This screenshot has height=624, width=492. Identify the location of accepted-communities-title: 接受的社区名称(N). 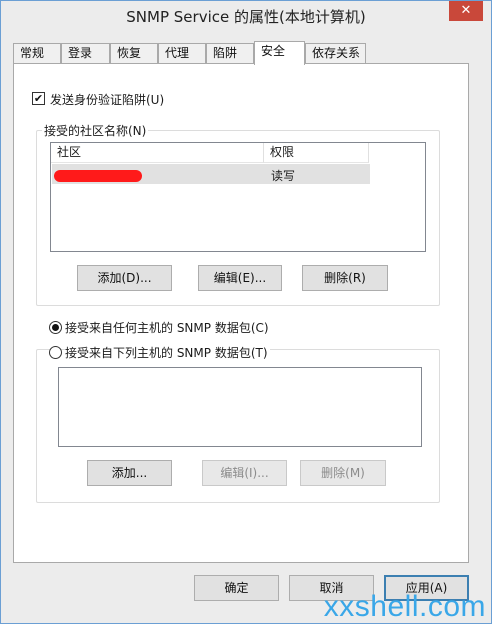
(95, 130).